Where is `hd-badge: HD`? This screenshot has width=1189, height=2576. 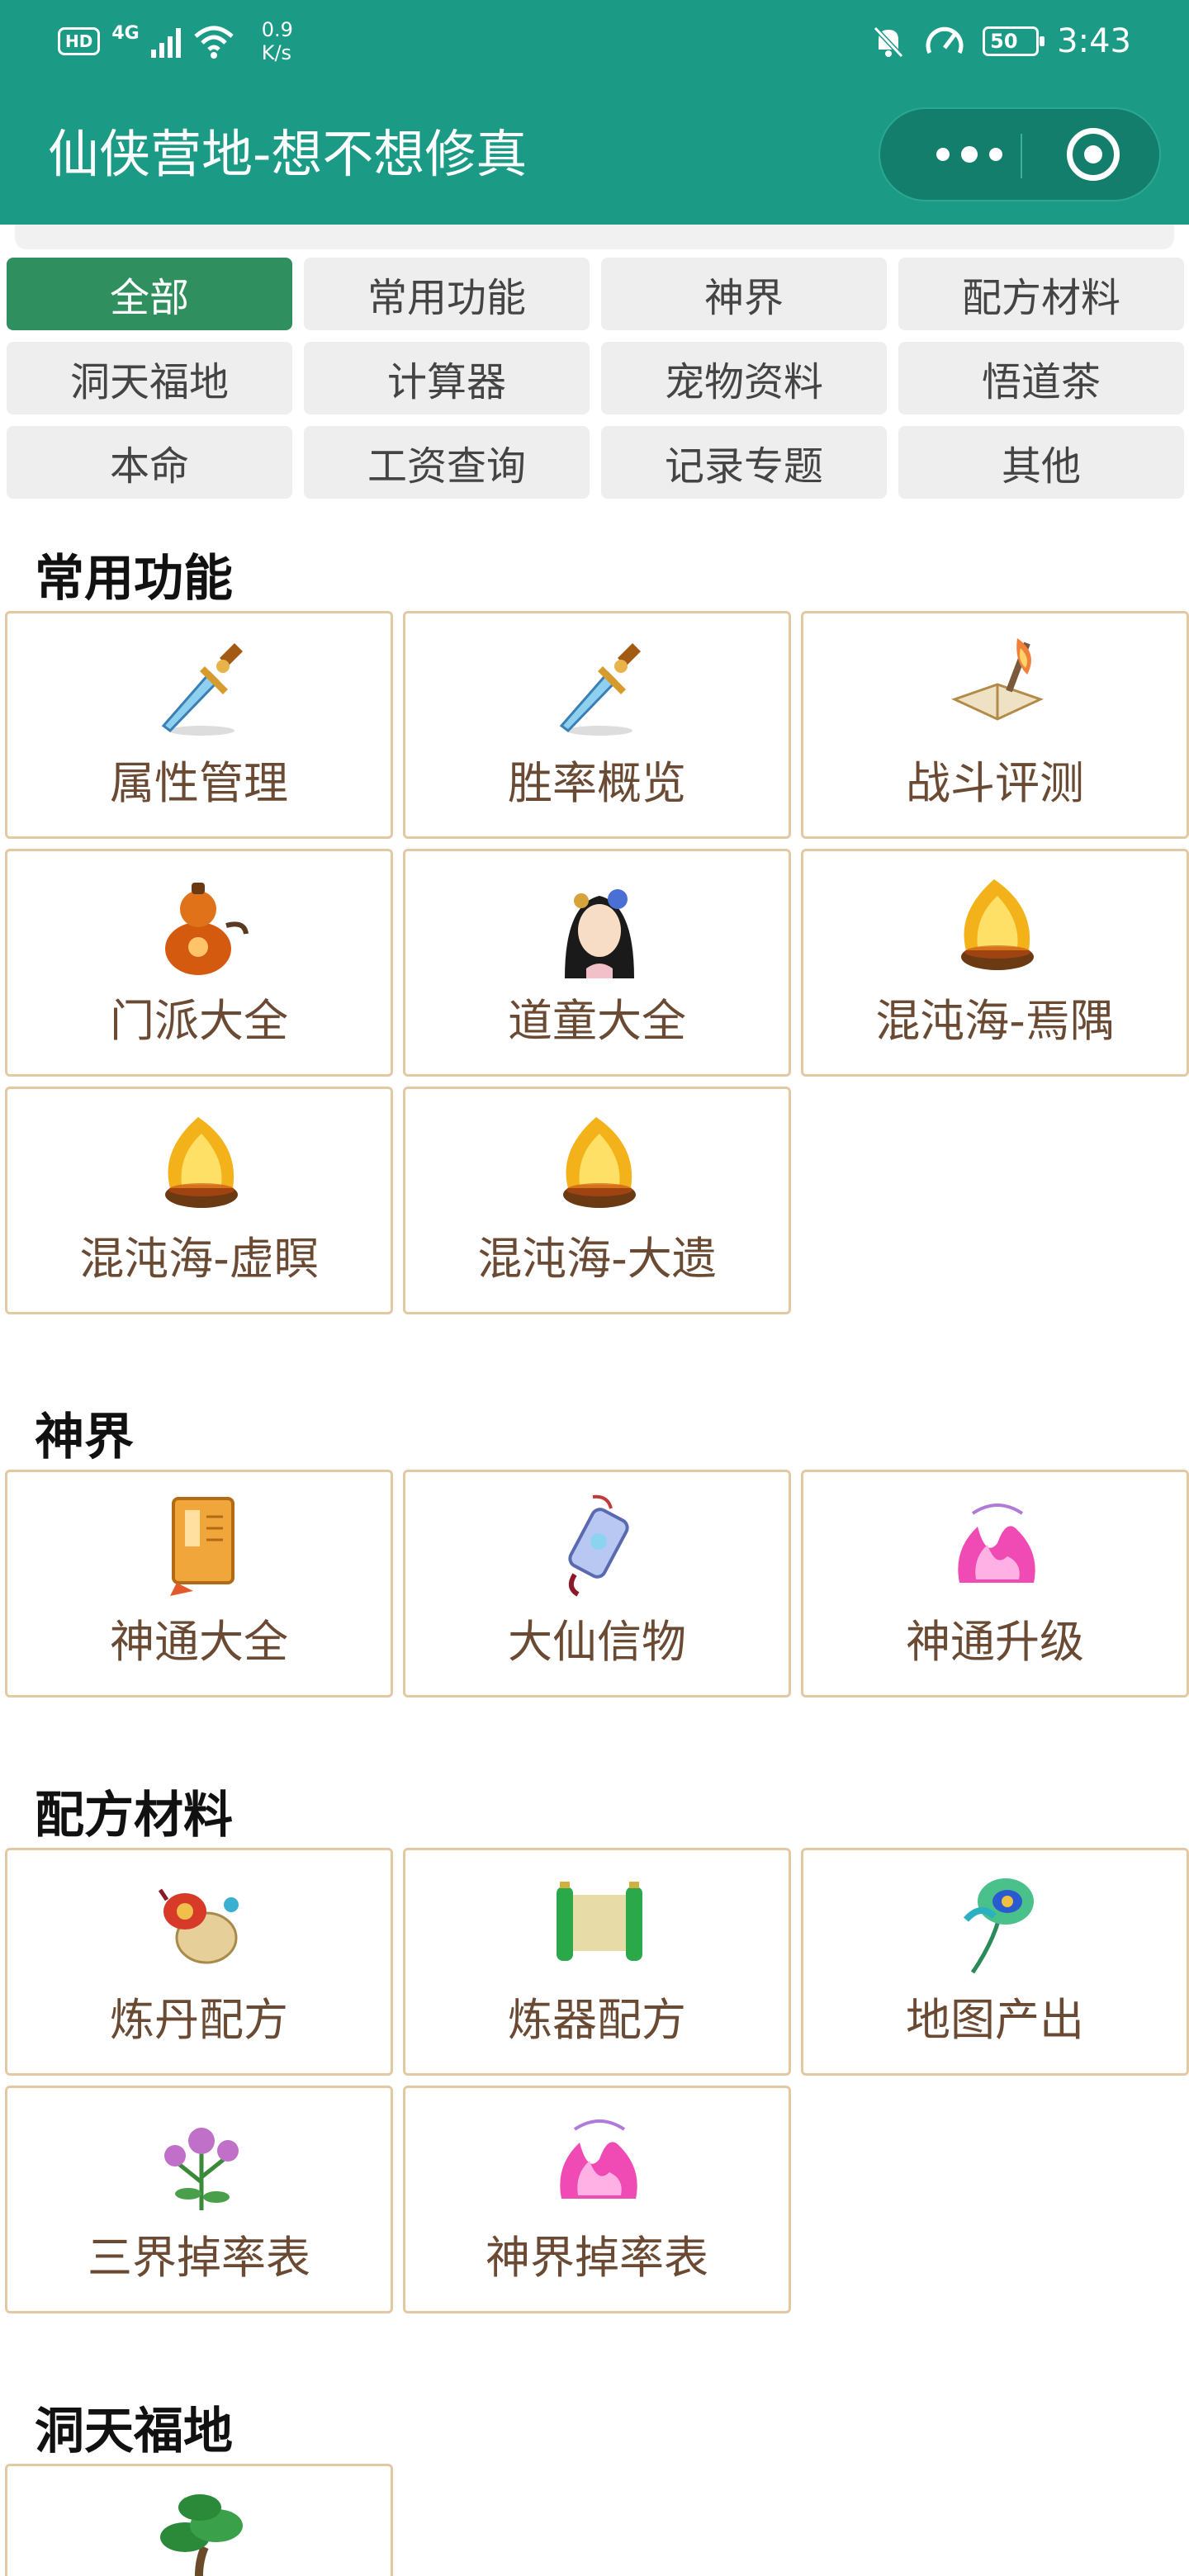 hd-badge: HD is located at coordinates (79, 41).